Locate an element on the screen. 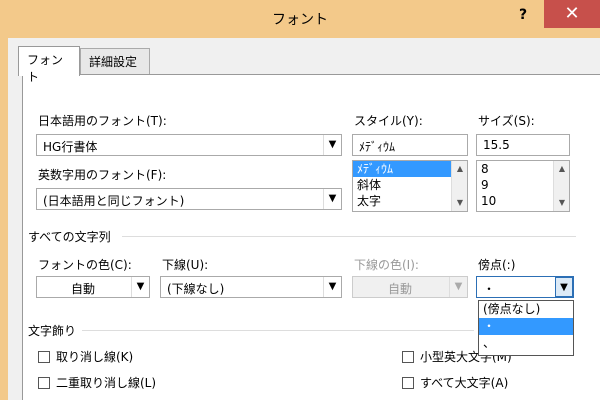 This screenshot has width=600, height=400. tab-advanced: 詳細設定 is located at coordinates (115, 61).